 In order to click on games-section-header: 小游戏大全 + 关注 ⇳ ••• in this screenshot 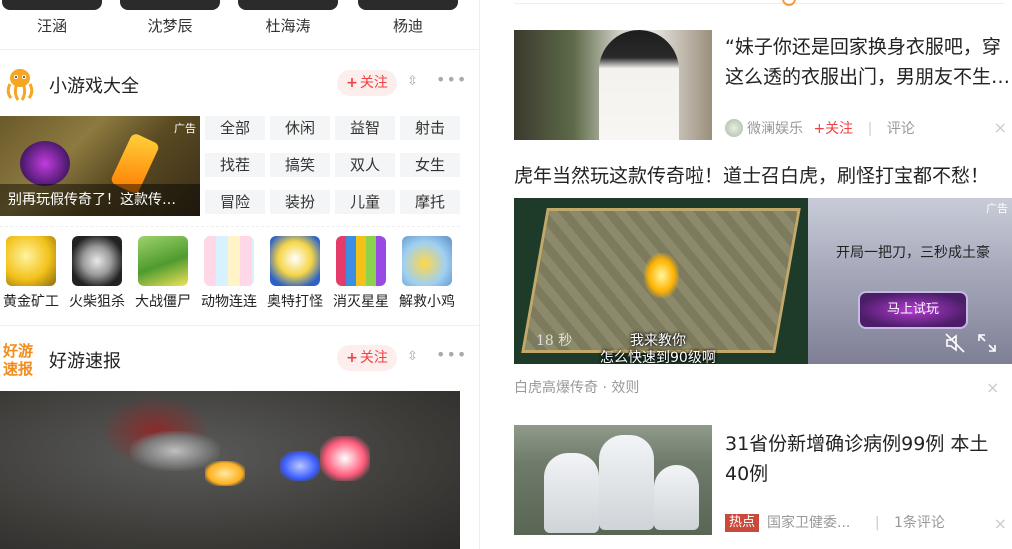, I will do `click(239, 84)`.